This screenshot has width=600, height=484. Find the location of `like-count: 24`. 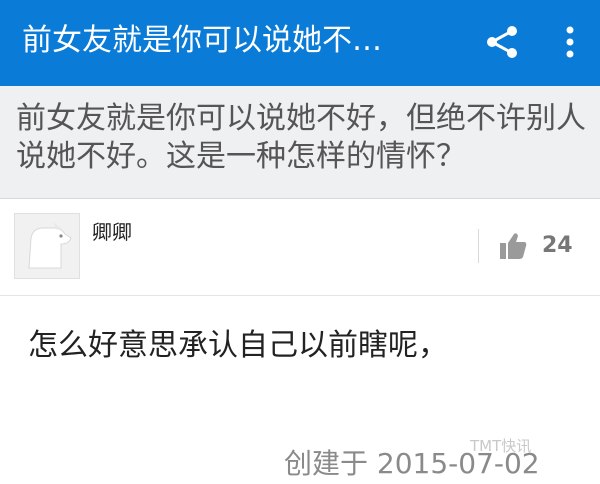

like-count: 24 is located at coordinates (557, 245).